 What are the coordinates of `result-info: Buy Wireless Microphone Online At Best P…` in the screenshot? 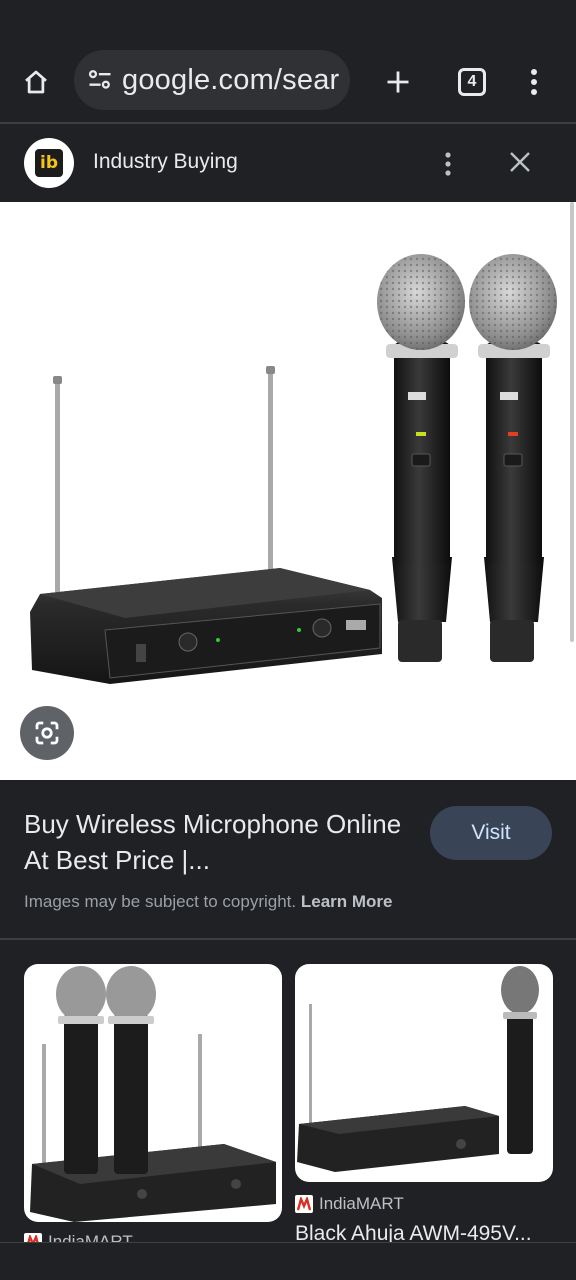 It's located at (288, 859).